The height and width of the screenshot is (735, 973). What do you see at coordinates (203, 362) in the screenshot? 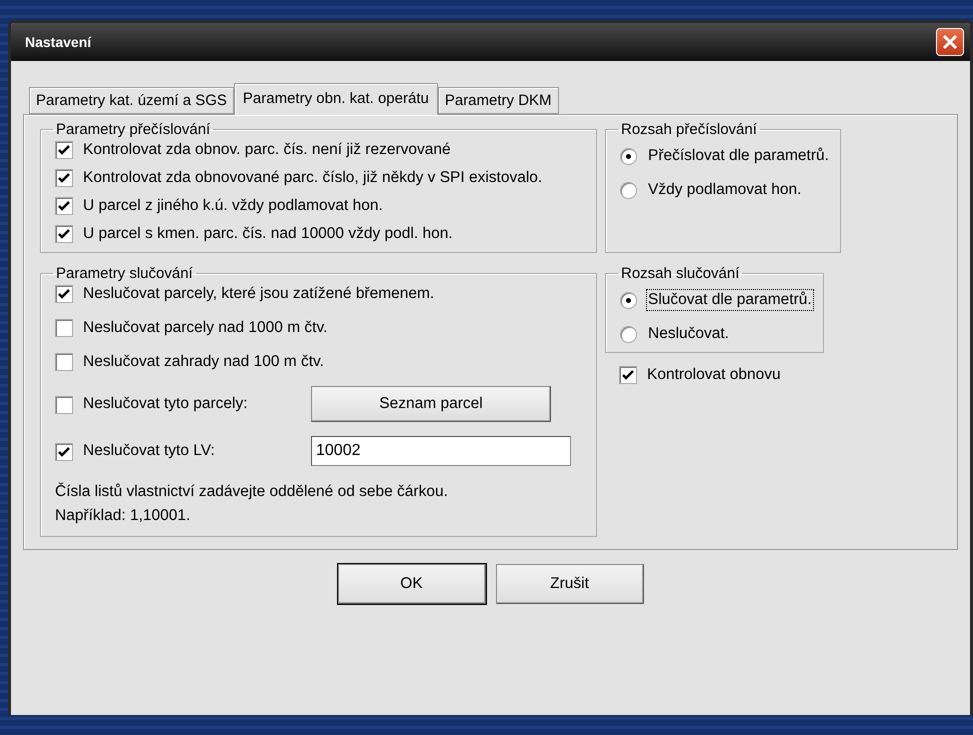
I see `checkbox-label: Neslučovat zahrady nad 100 m čtv.` at bounding box center [203, 362].